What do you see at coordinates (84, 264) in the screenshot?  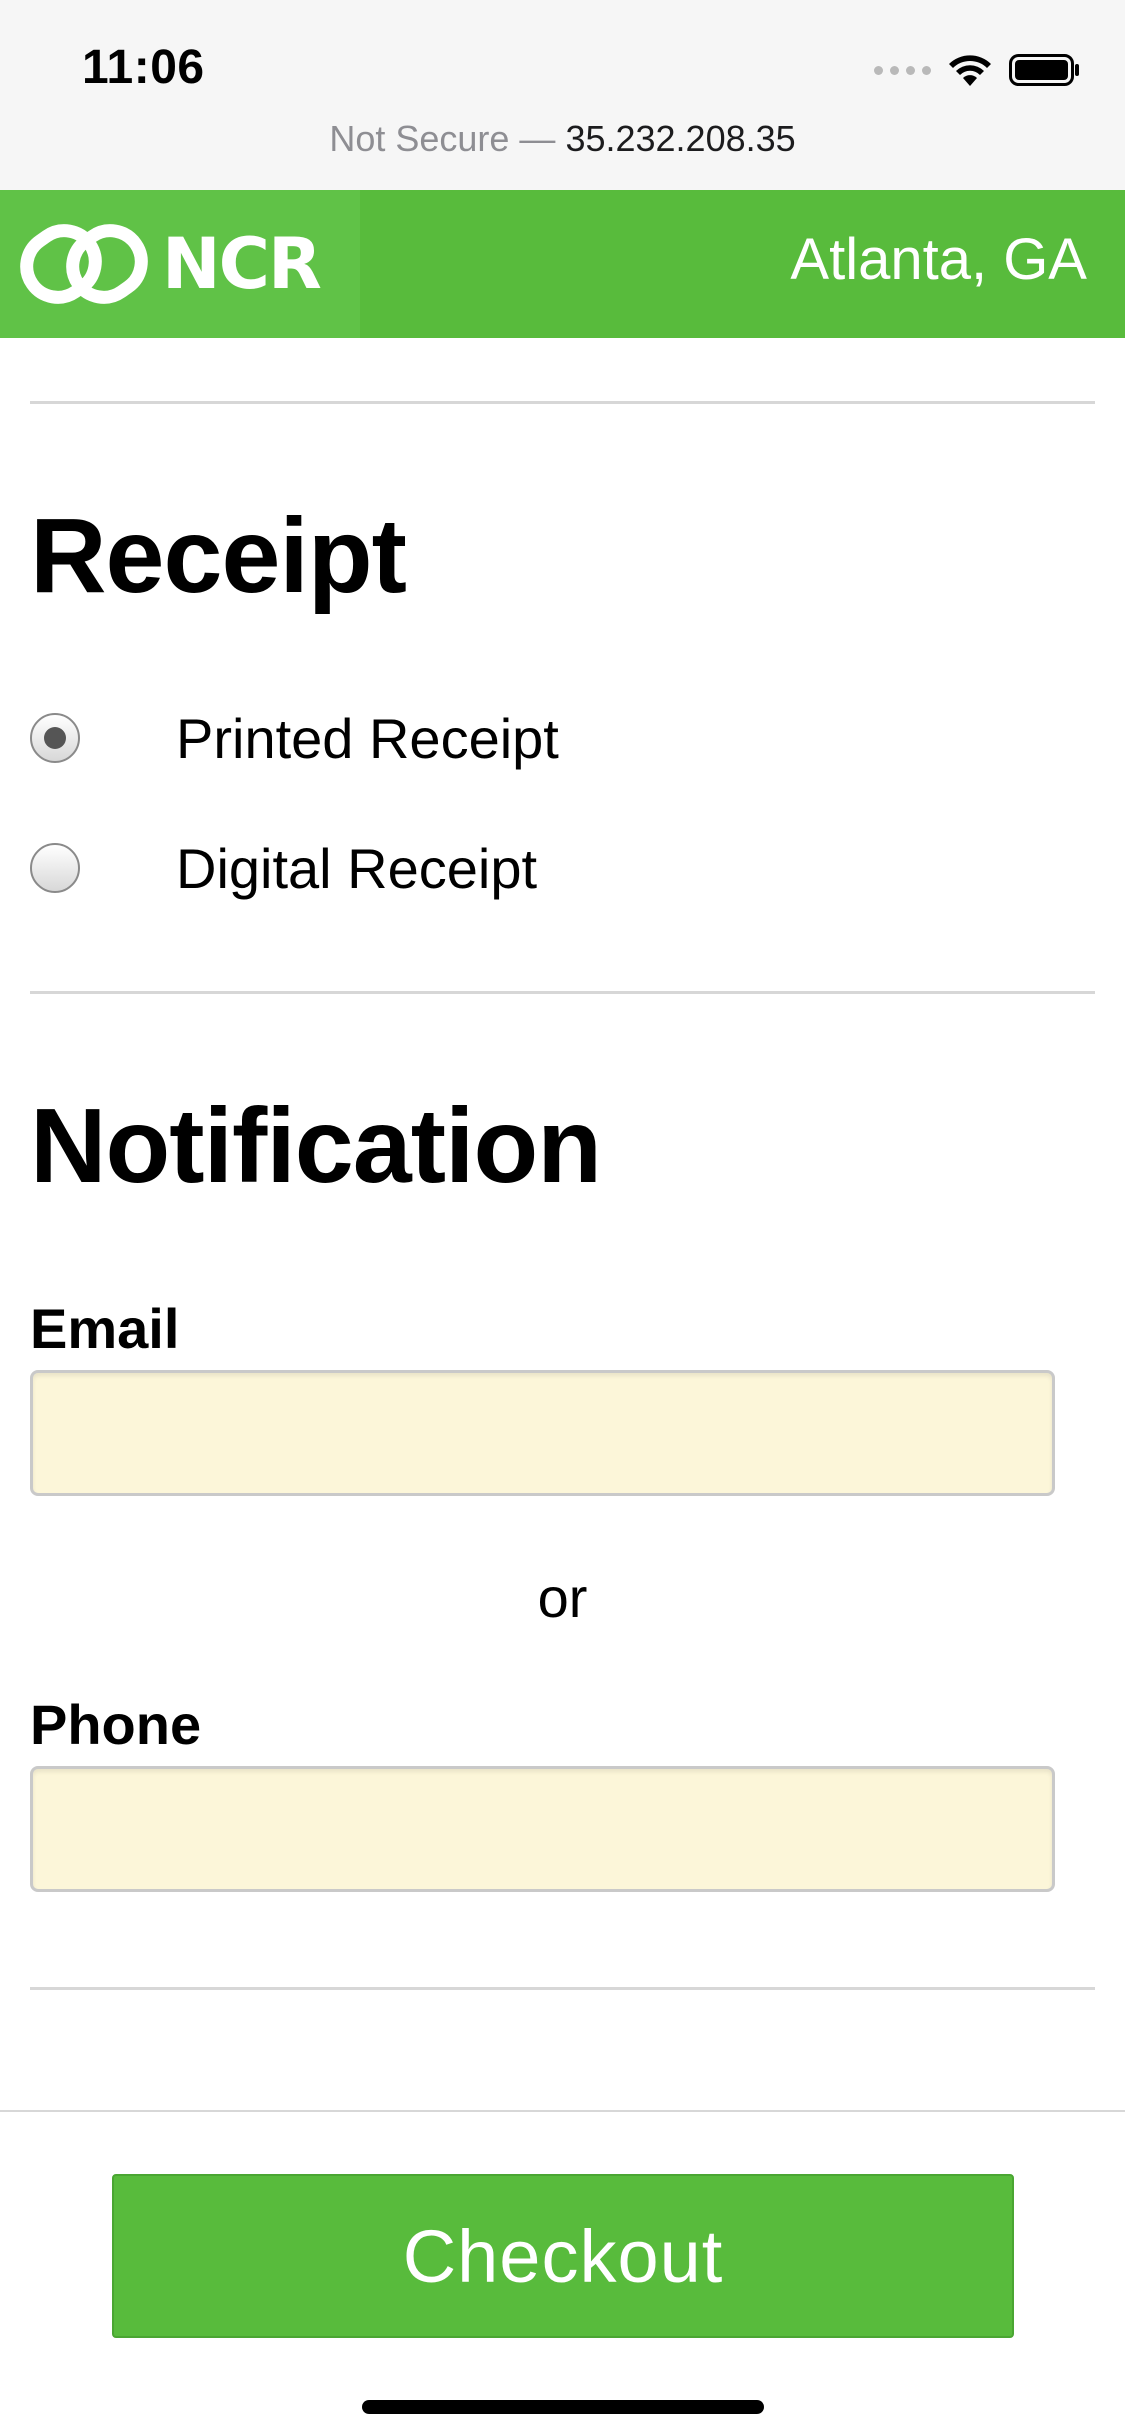 I see `ncr-logo-icon` at bounding box center [84, 264].